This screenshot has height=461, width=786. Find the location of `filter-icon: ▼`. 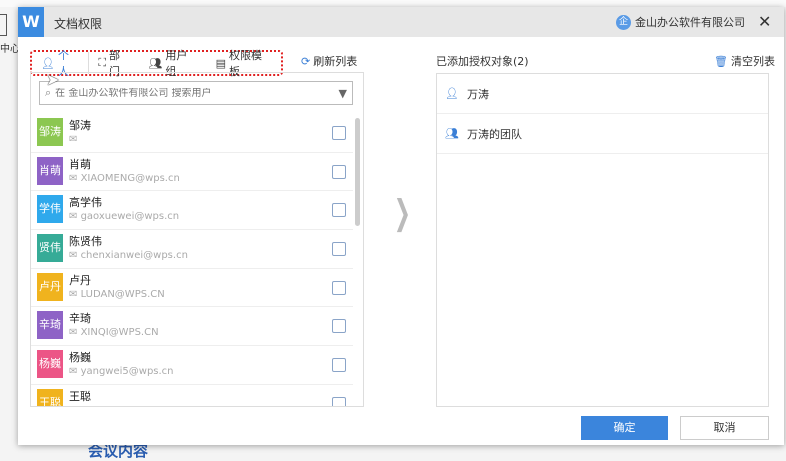

filter-icon: ▼ is located at coordinates (345, 93).